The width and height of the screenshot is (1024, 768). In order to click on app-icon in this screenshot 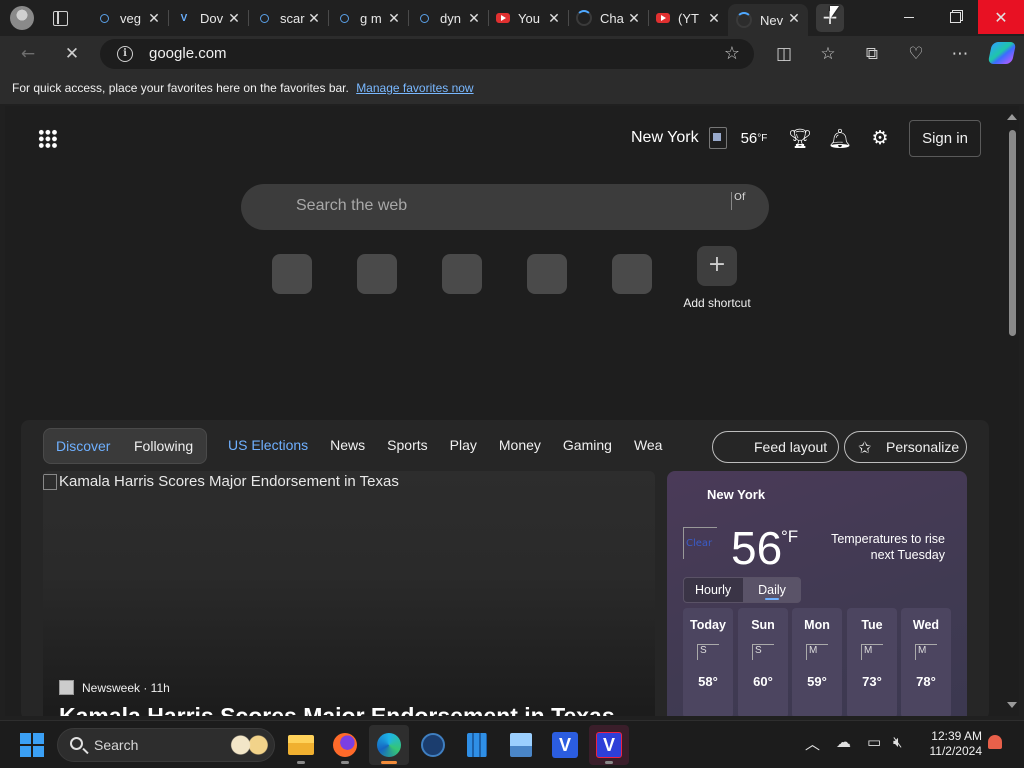, I will do `click(477, 745)`.